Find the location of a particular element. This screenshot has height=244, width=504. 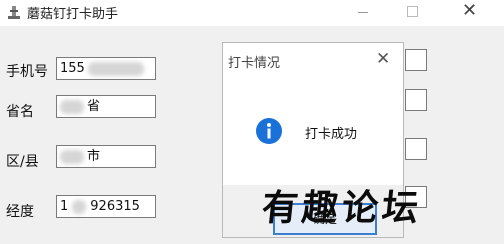

phone-label: 手机号 is located at coordinates (27, 72).